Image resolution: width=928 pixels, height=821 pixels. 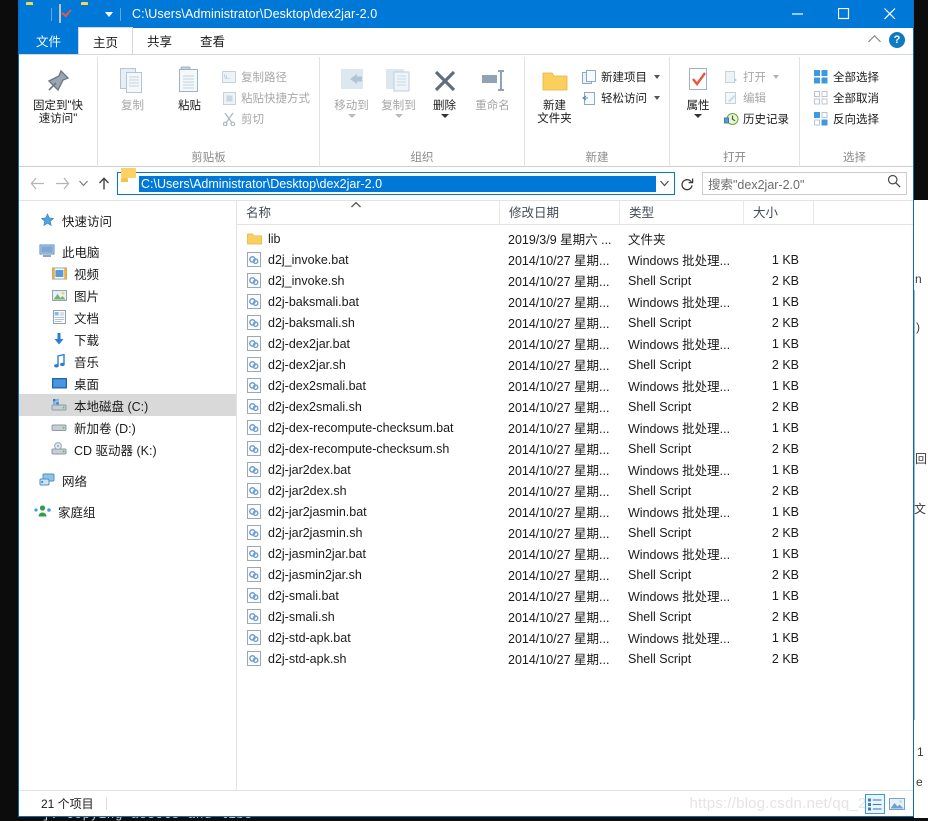 I want to click on properties-check-icon, so click(x=68, y=13).